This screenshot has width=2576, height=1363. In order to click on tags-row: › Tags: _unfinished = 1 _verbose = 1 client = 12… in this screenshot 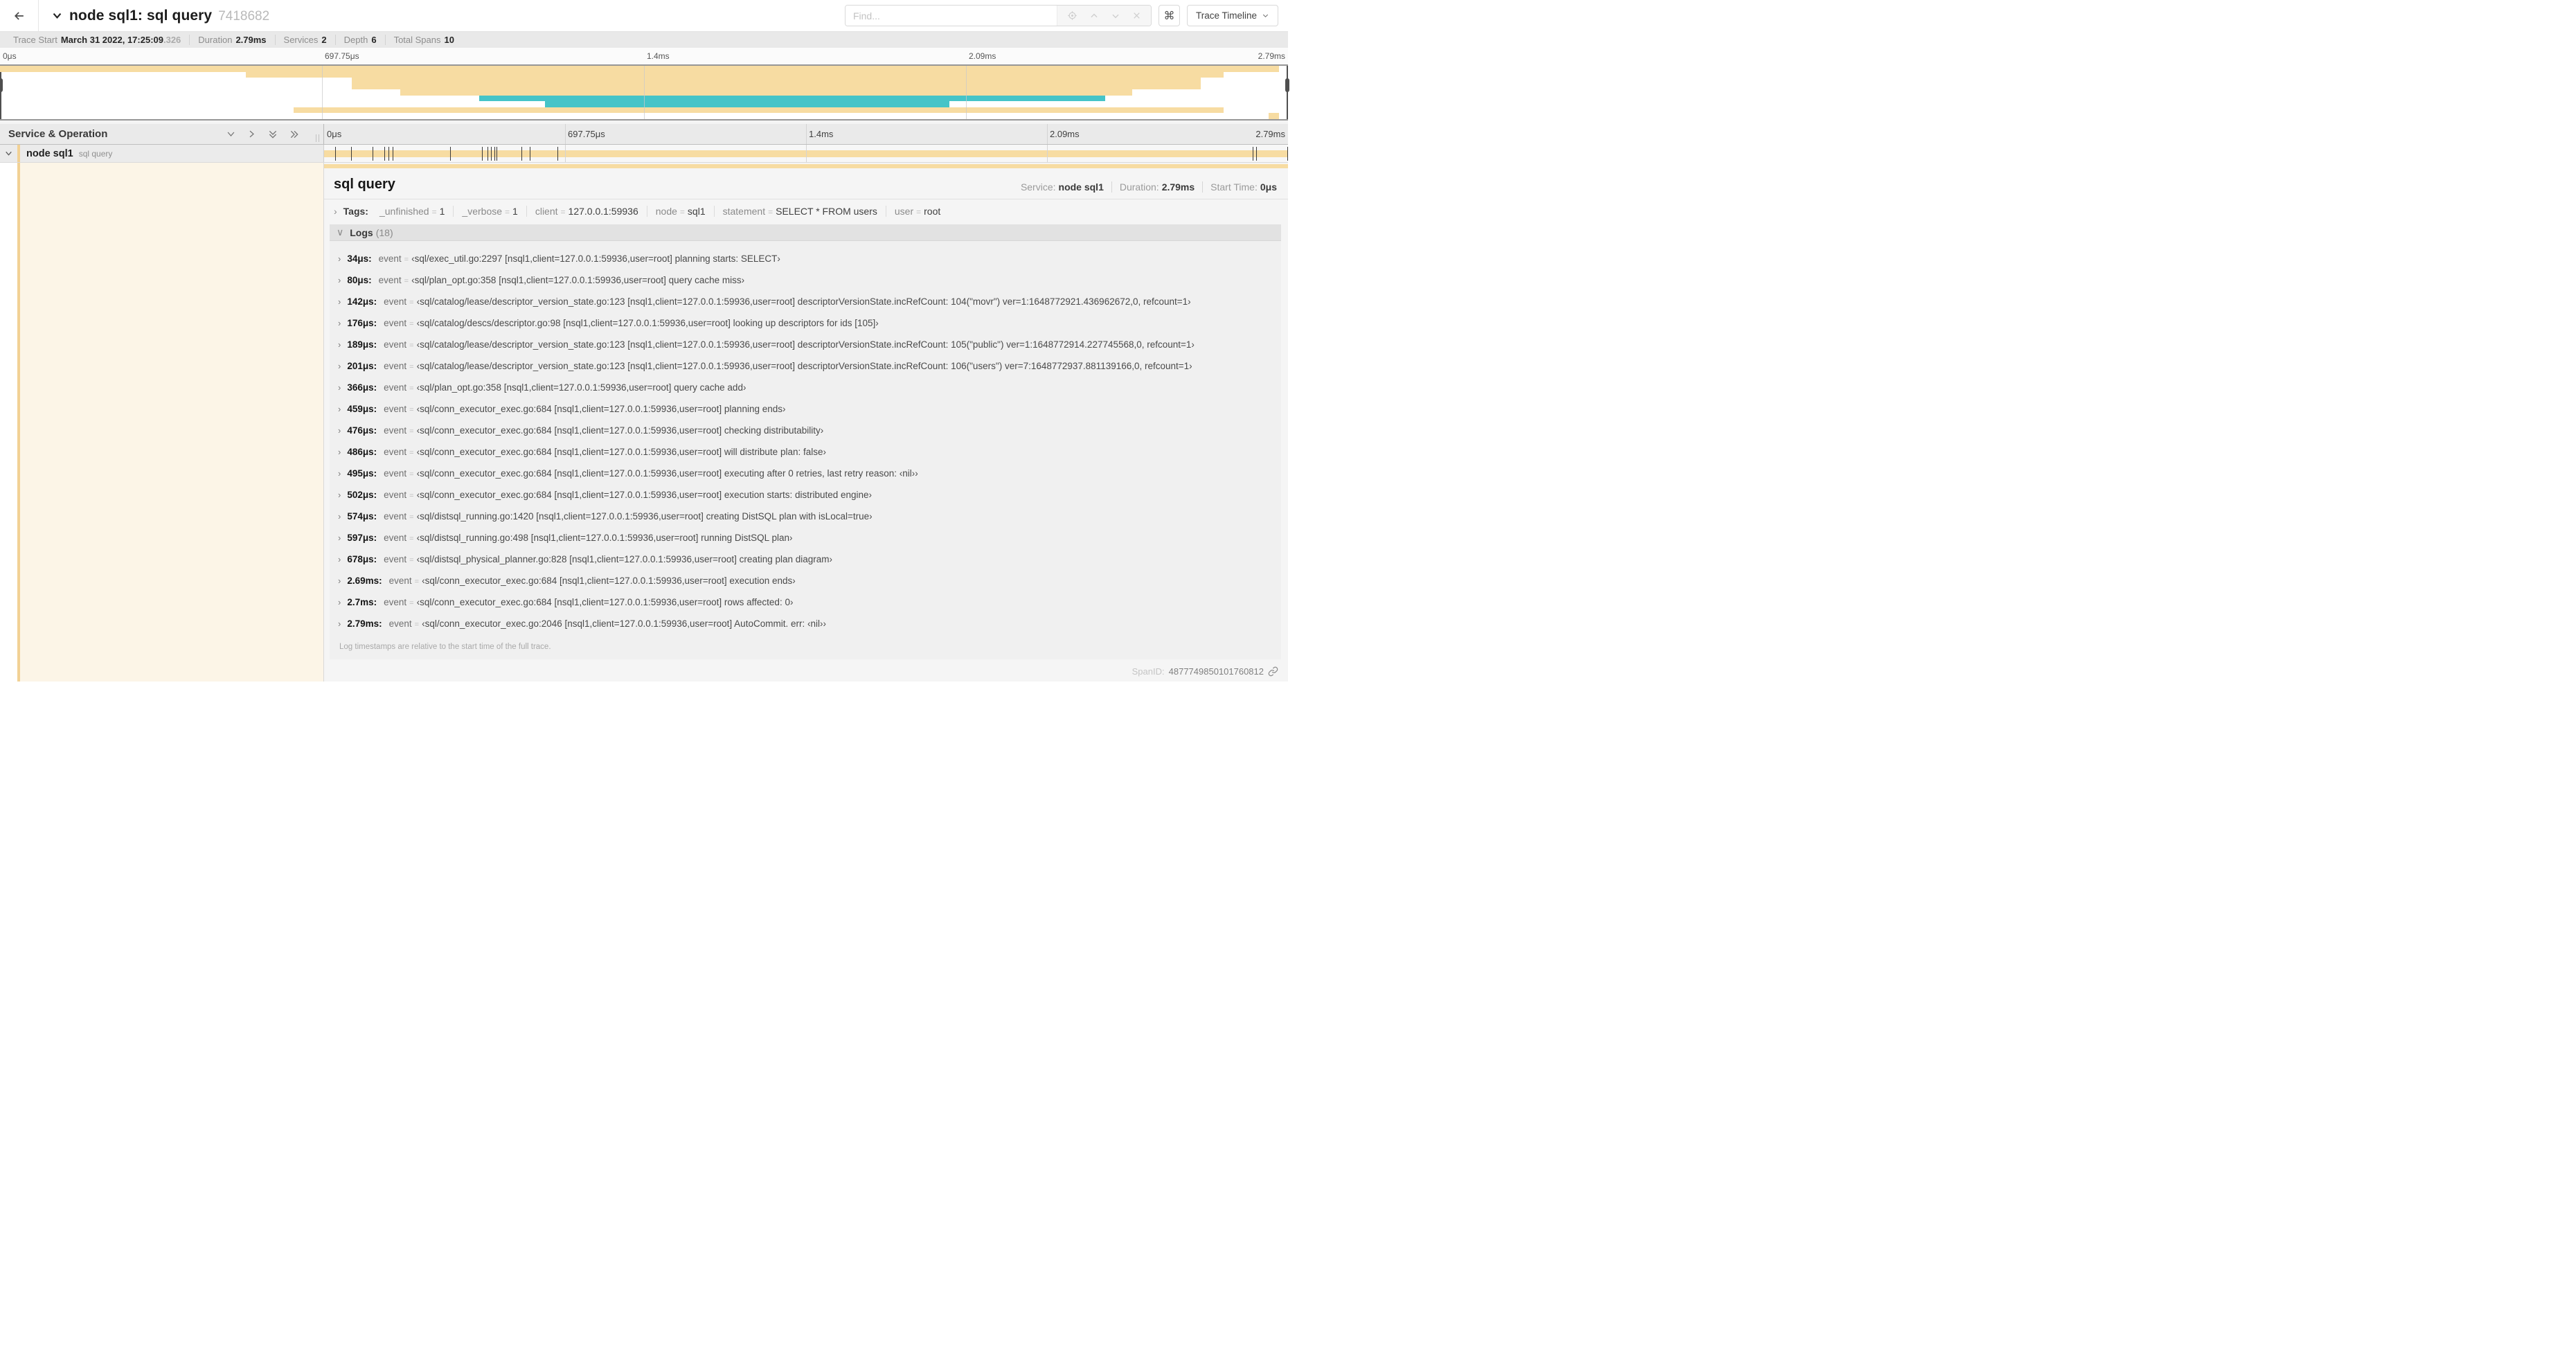, I will do `click(806, 211)`.